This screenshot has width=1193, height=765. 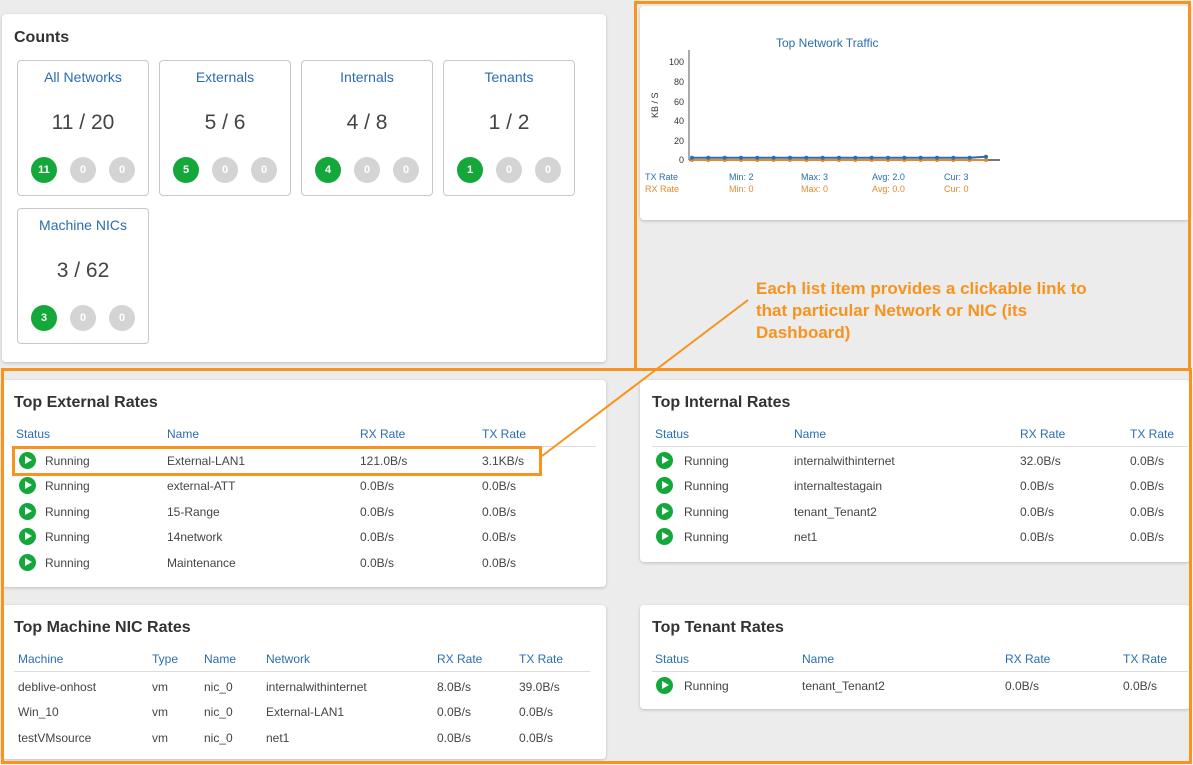 I want to click on count-card-value: 3 / 62, so click(x=83, y=270).